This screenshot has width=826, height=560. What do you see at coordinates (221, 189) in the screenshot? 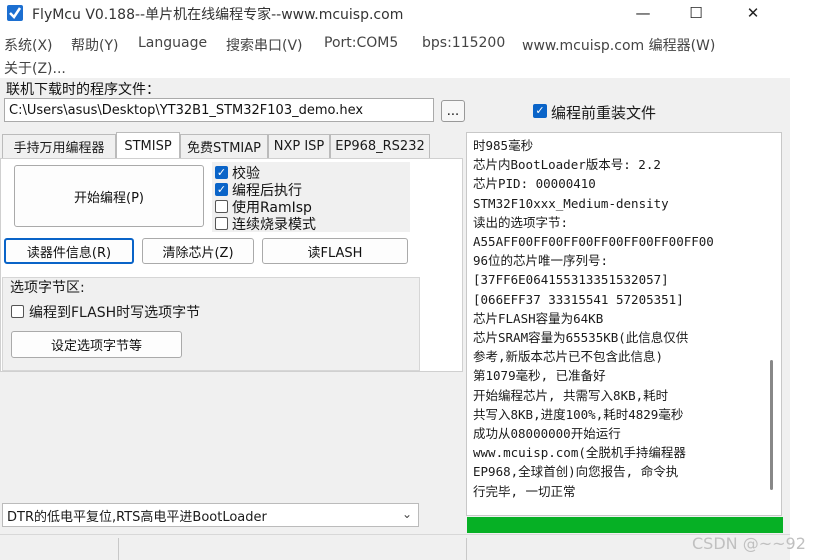
I see `run-after-program-checkbox` at bounding box center [221, 189].